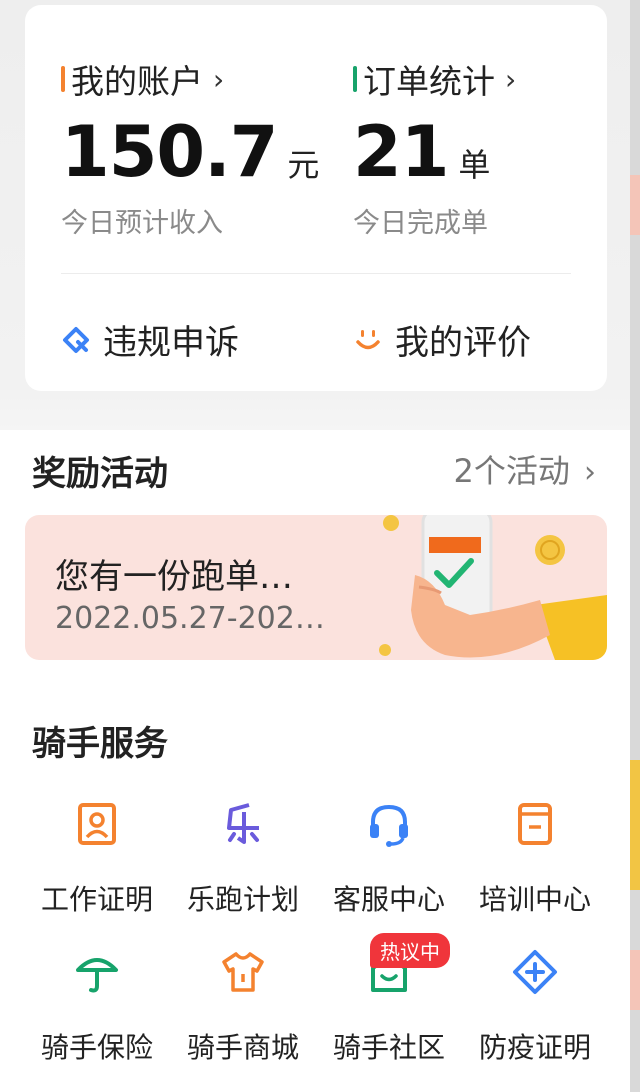 This screenshot has width=640, height=1092. Describe the element at coordinates (96, 1047) in the screenshot. I see `service-label: 骑手保险` at that location.